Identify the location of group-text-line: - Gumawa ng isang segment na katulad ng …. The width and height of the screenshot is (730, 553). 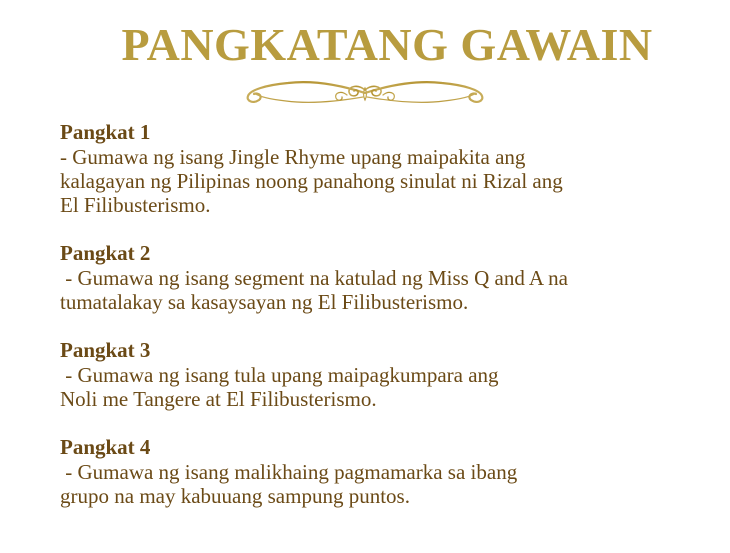
(314, 278).